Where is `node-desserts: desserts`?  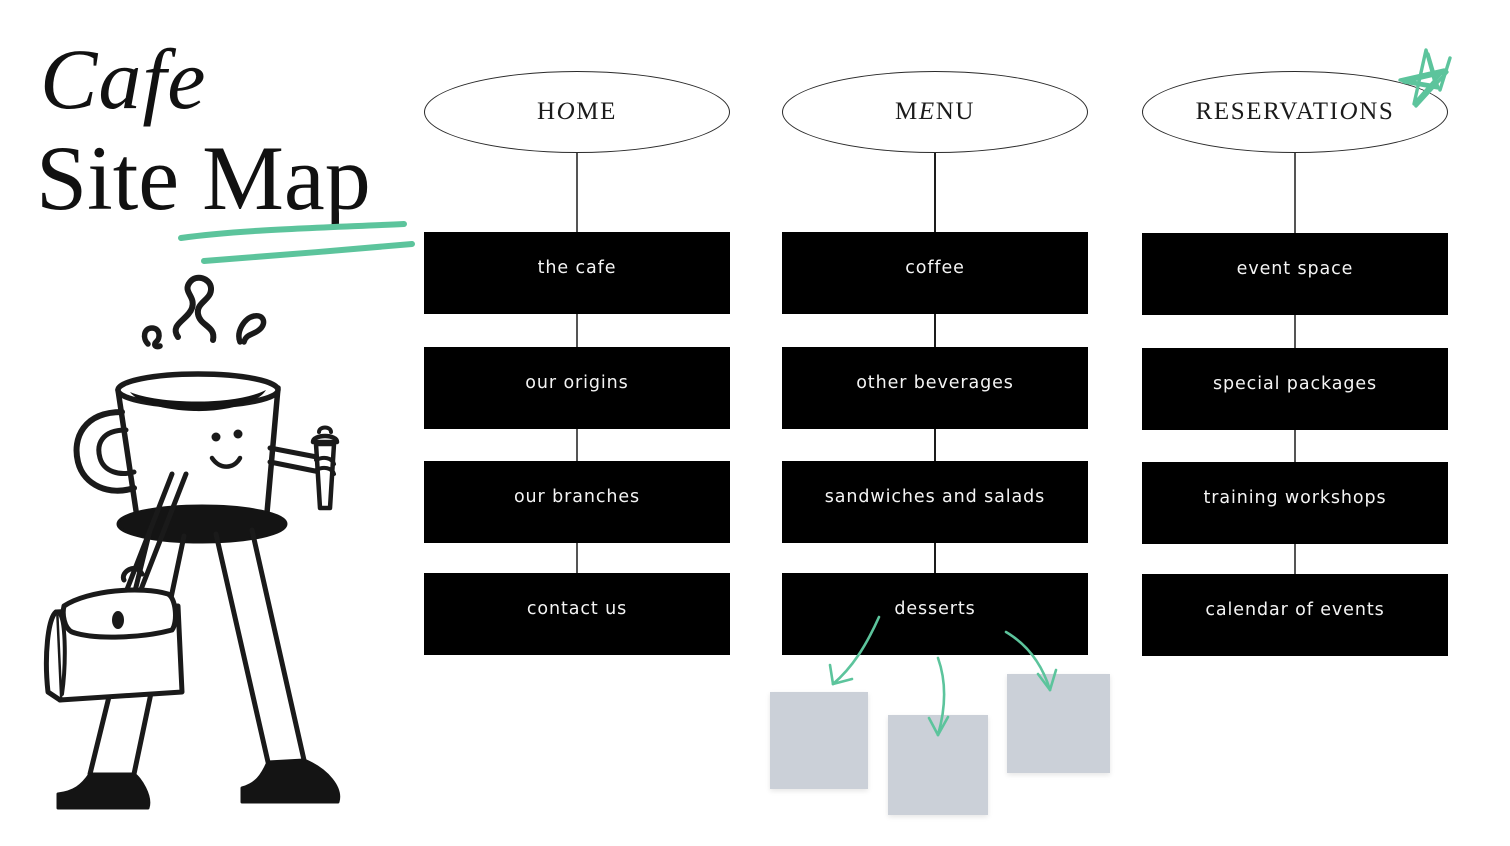
node-desserts: desserts is located at coordinates (935, 614).